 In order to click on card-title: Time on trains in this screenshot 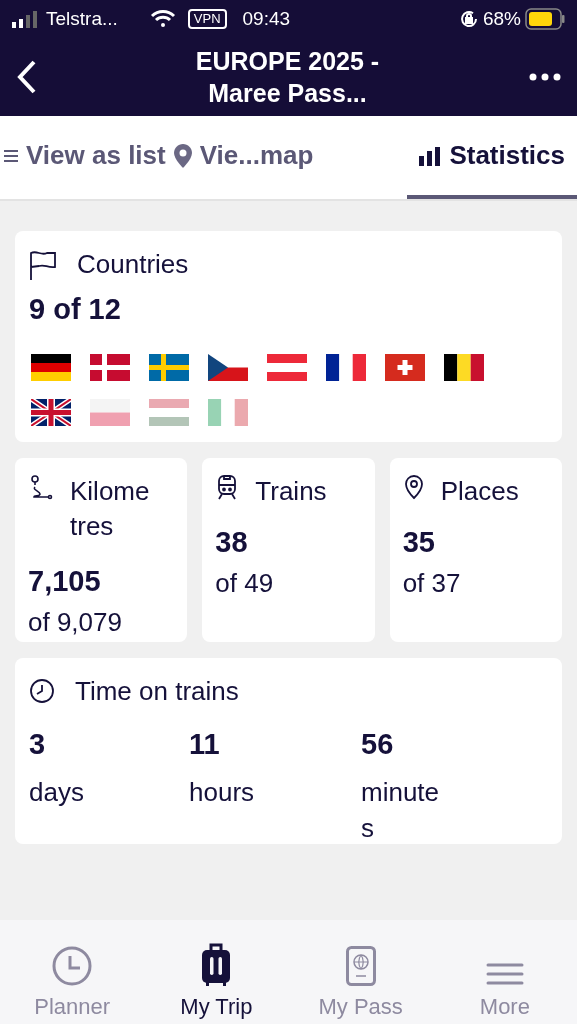, I will do `click(157, 691)`.